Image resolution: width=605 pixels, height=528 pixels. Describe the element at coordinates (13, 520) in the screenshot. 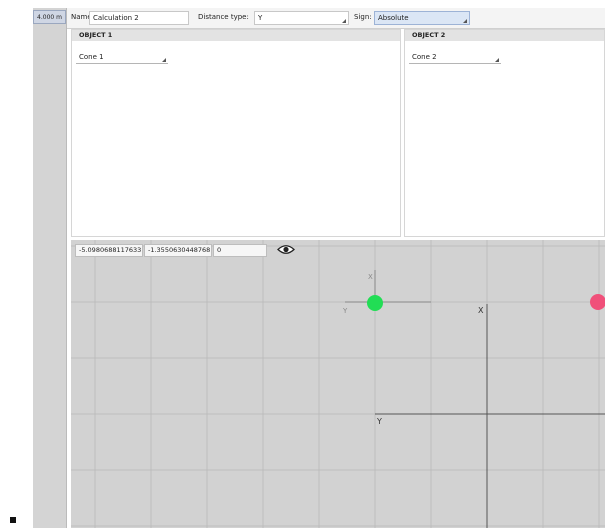

I see `corner-square` at that location.